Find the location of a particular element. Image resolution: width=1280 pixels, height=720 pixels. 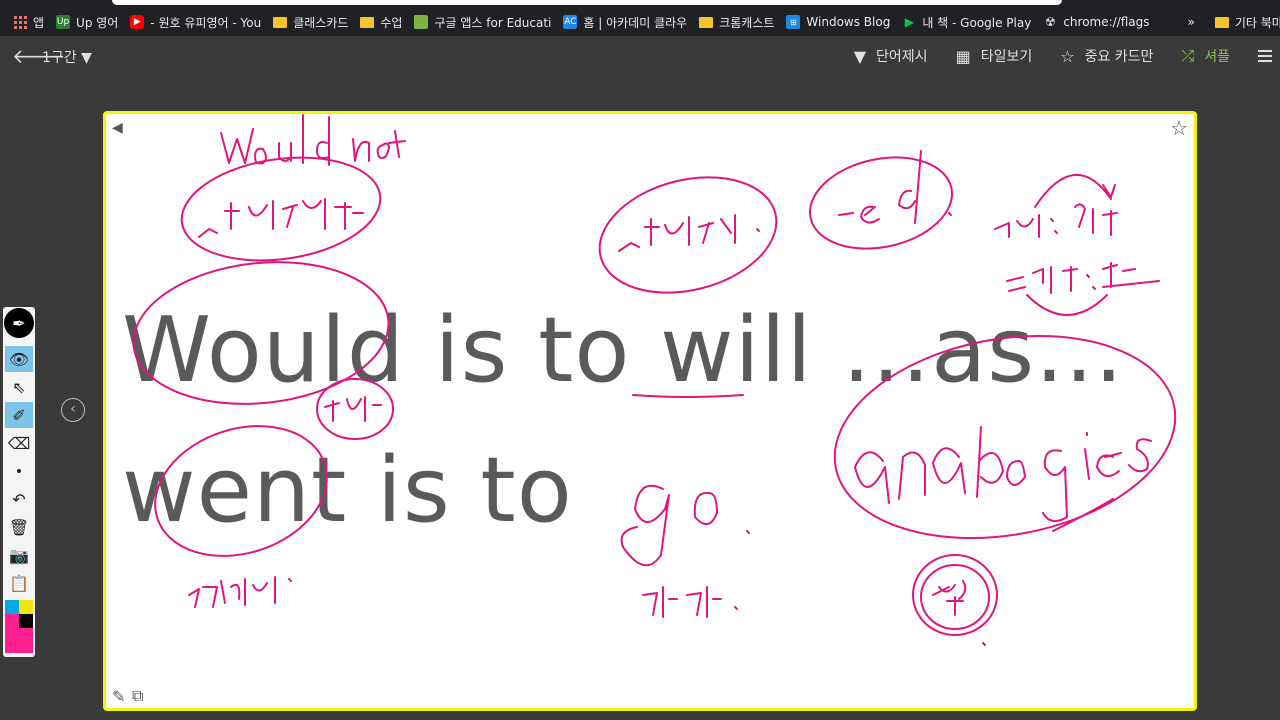

bookmark-youtube: ▶ - 원호 유피영어 - You is located at coordinates (195, 22).